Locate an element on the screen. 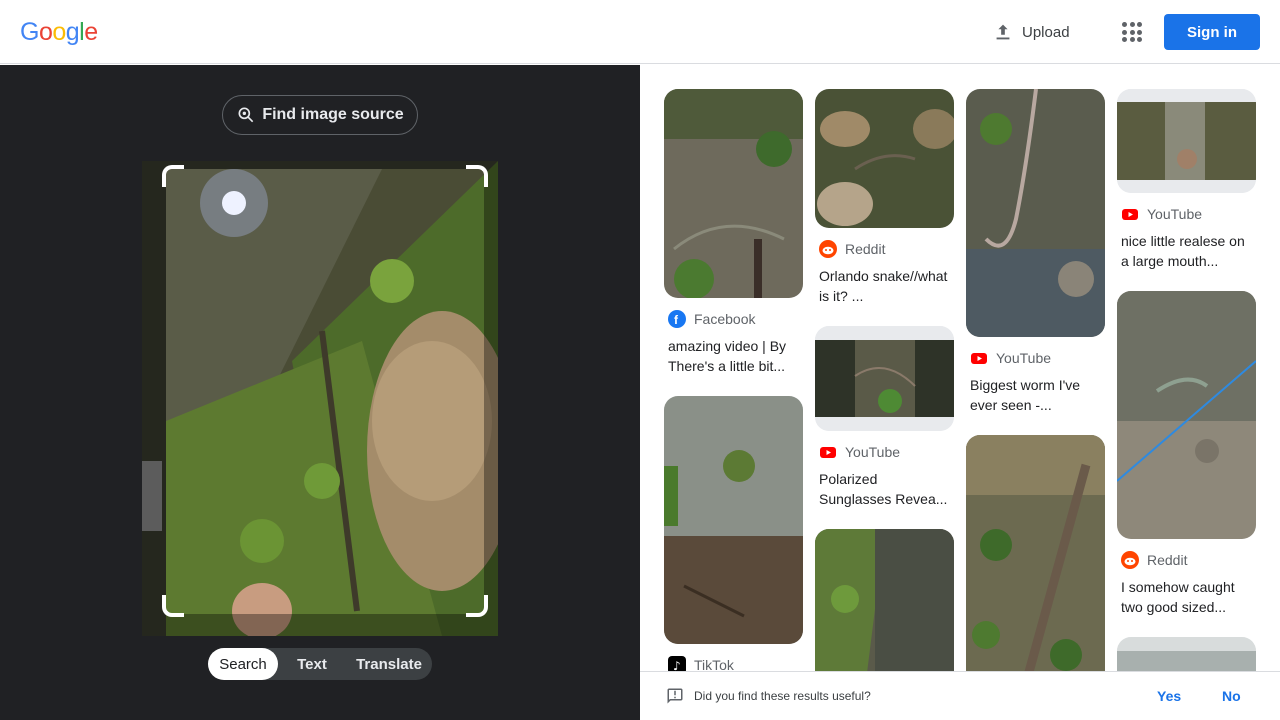  tab-translate: Translate is located at coordinates (389, 664).